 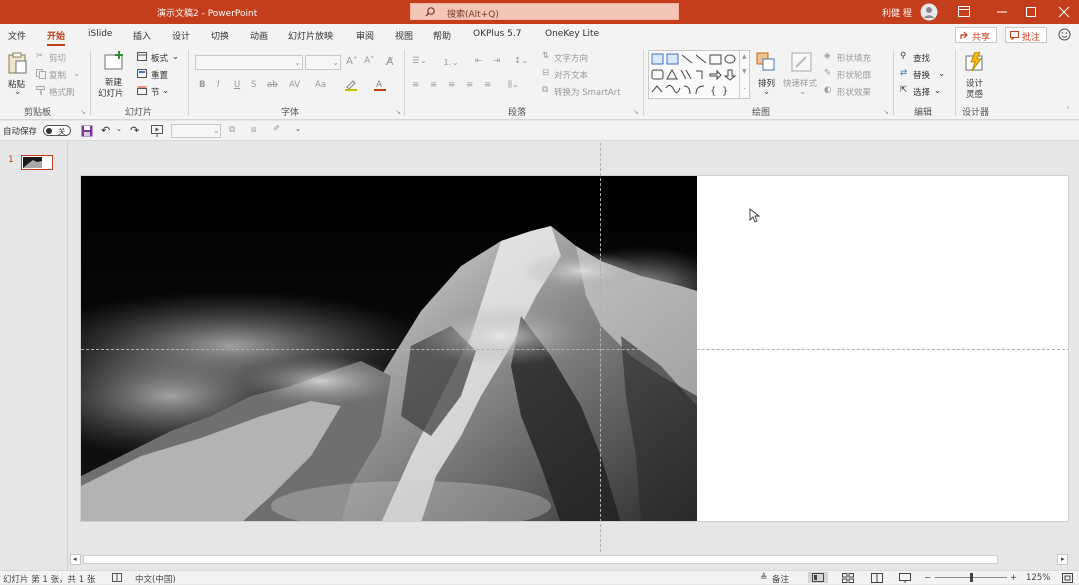 I want to click on find-button: ⚲ 查找, so click(x=922, y=57).